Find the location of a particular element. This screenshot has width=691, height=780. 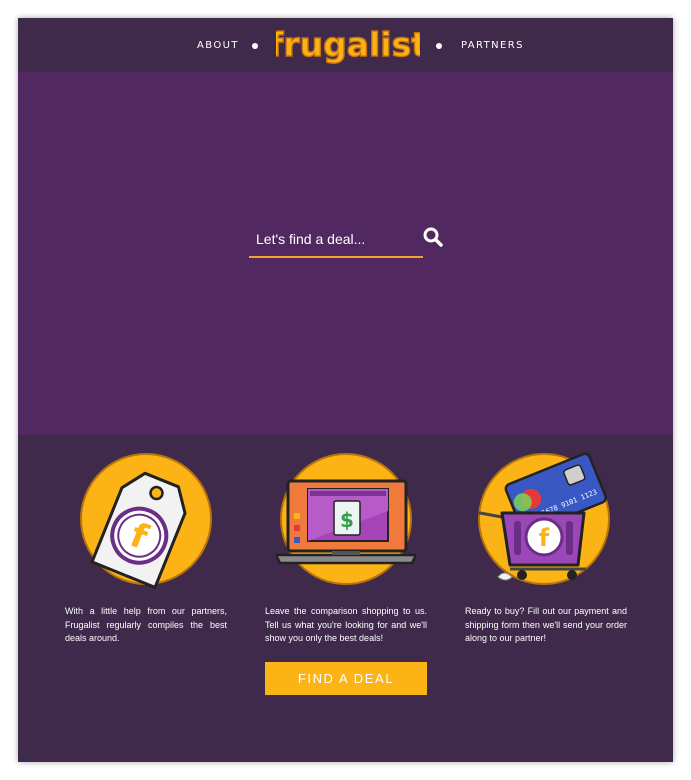

search-field is located at coordinates (336, 241).